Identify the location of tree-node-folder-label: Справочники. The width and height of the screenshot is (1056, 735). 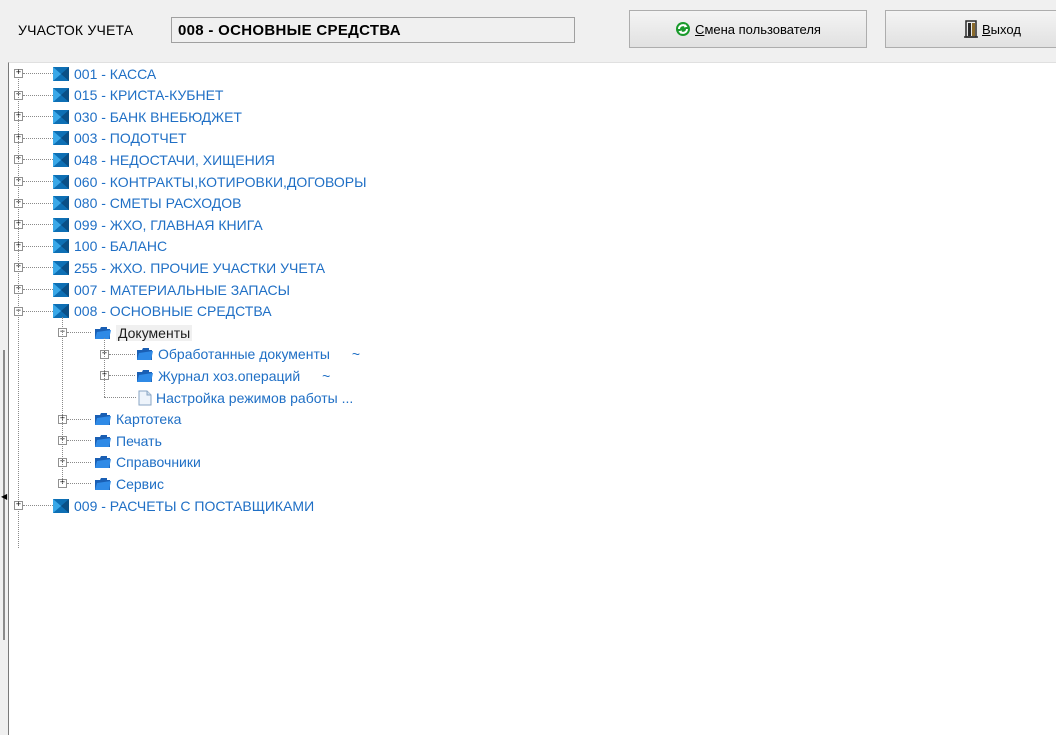
(158, 462).